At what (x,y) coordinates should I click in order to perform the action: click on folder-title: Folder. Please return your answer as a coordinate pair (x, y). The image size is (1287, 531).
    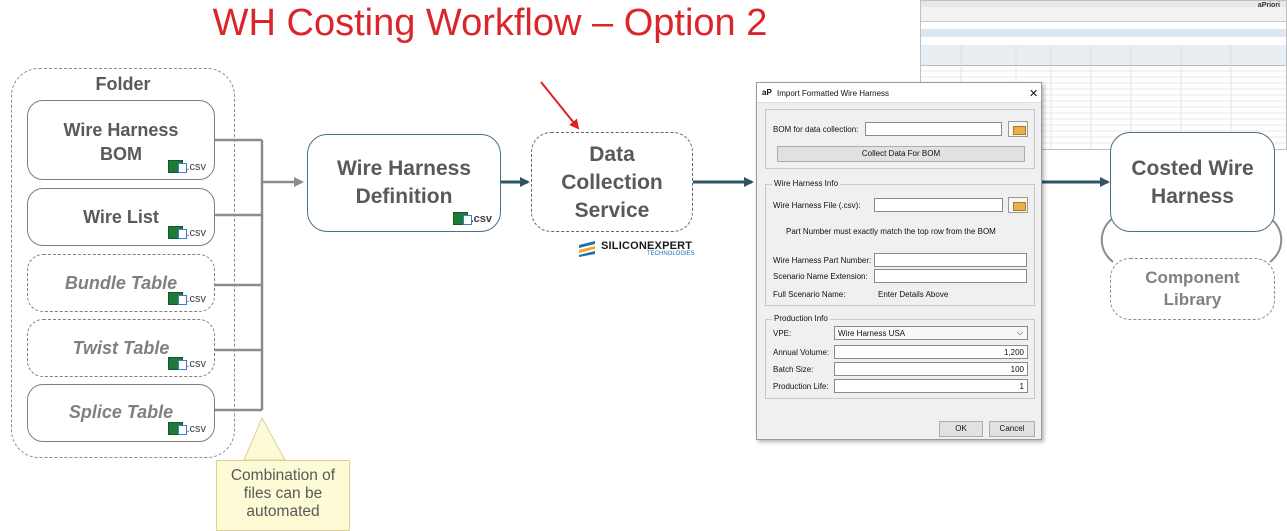
    Looking at the image, I should click on (123, 84).